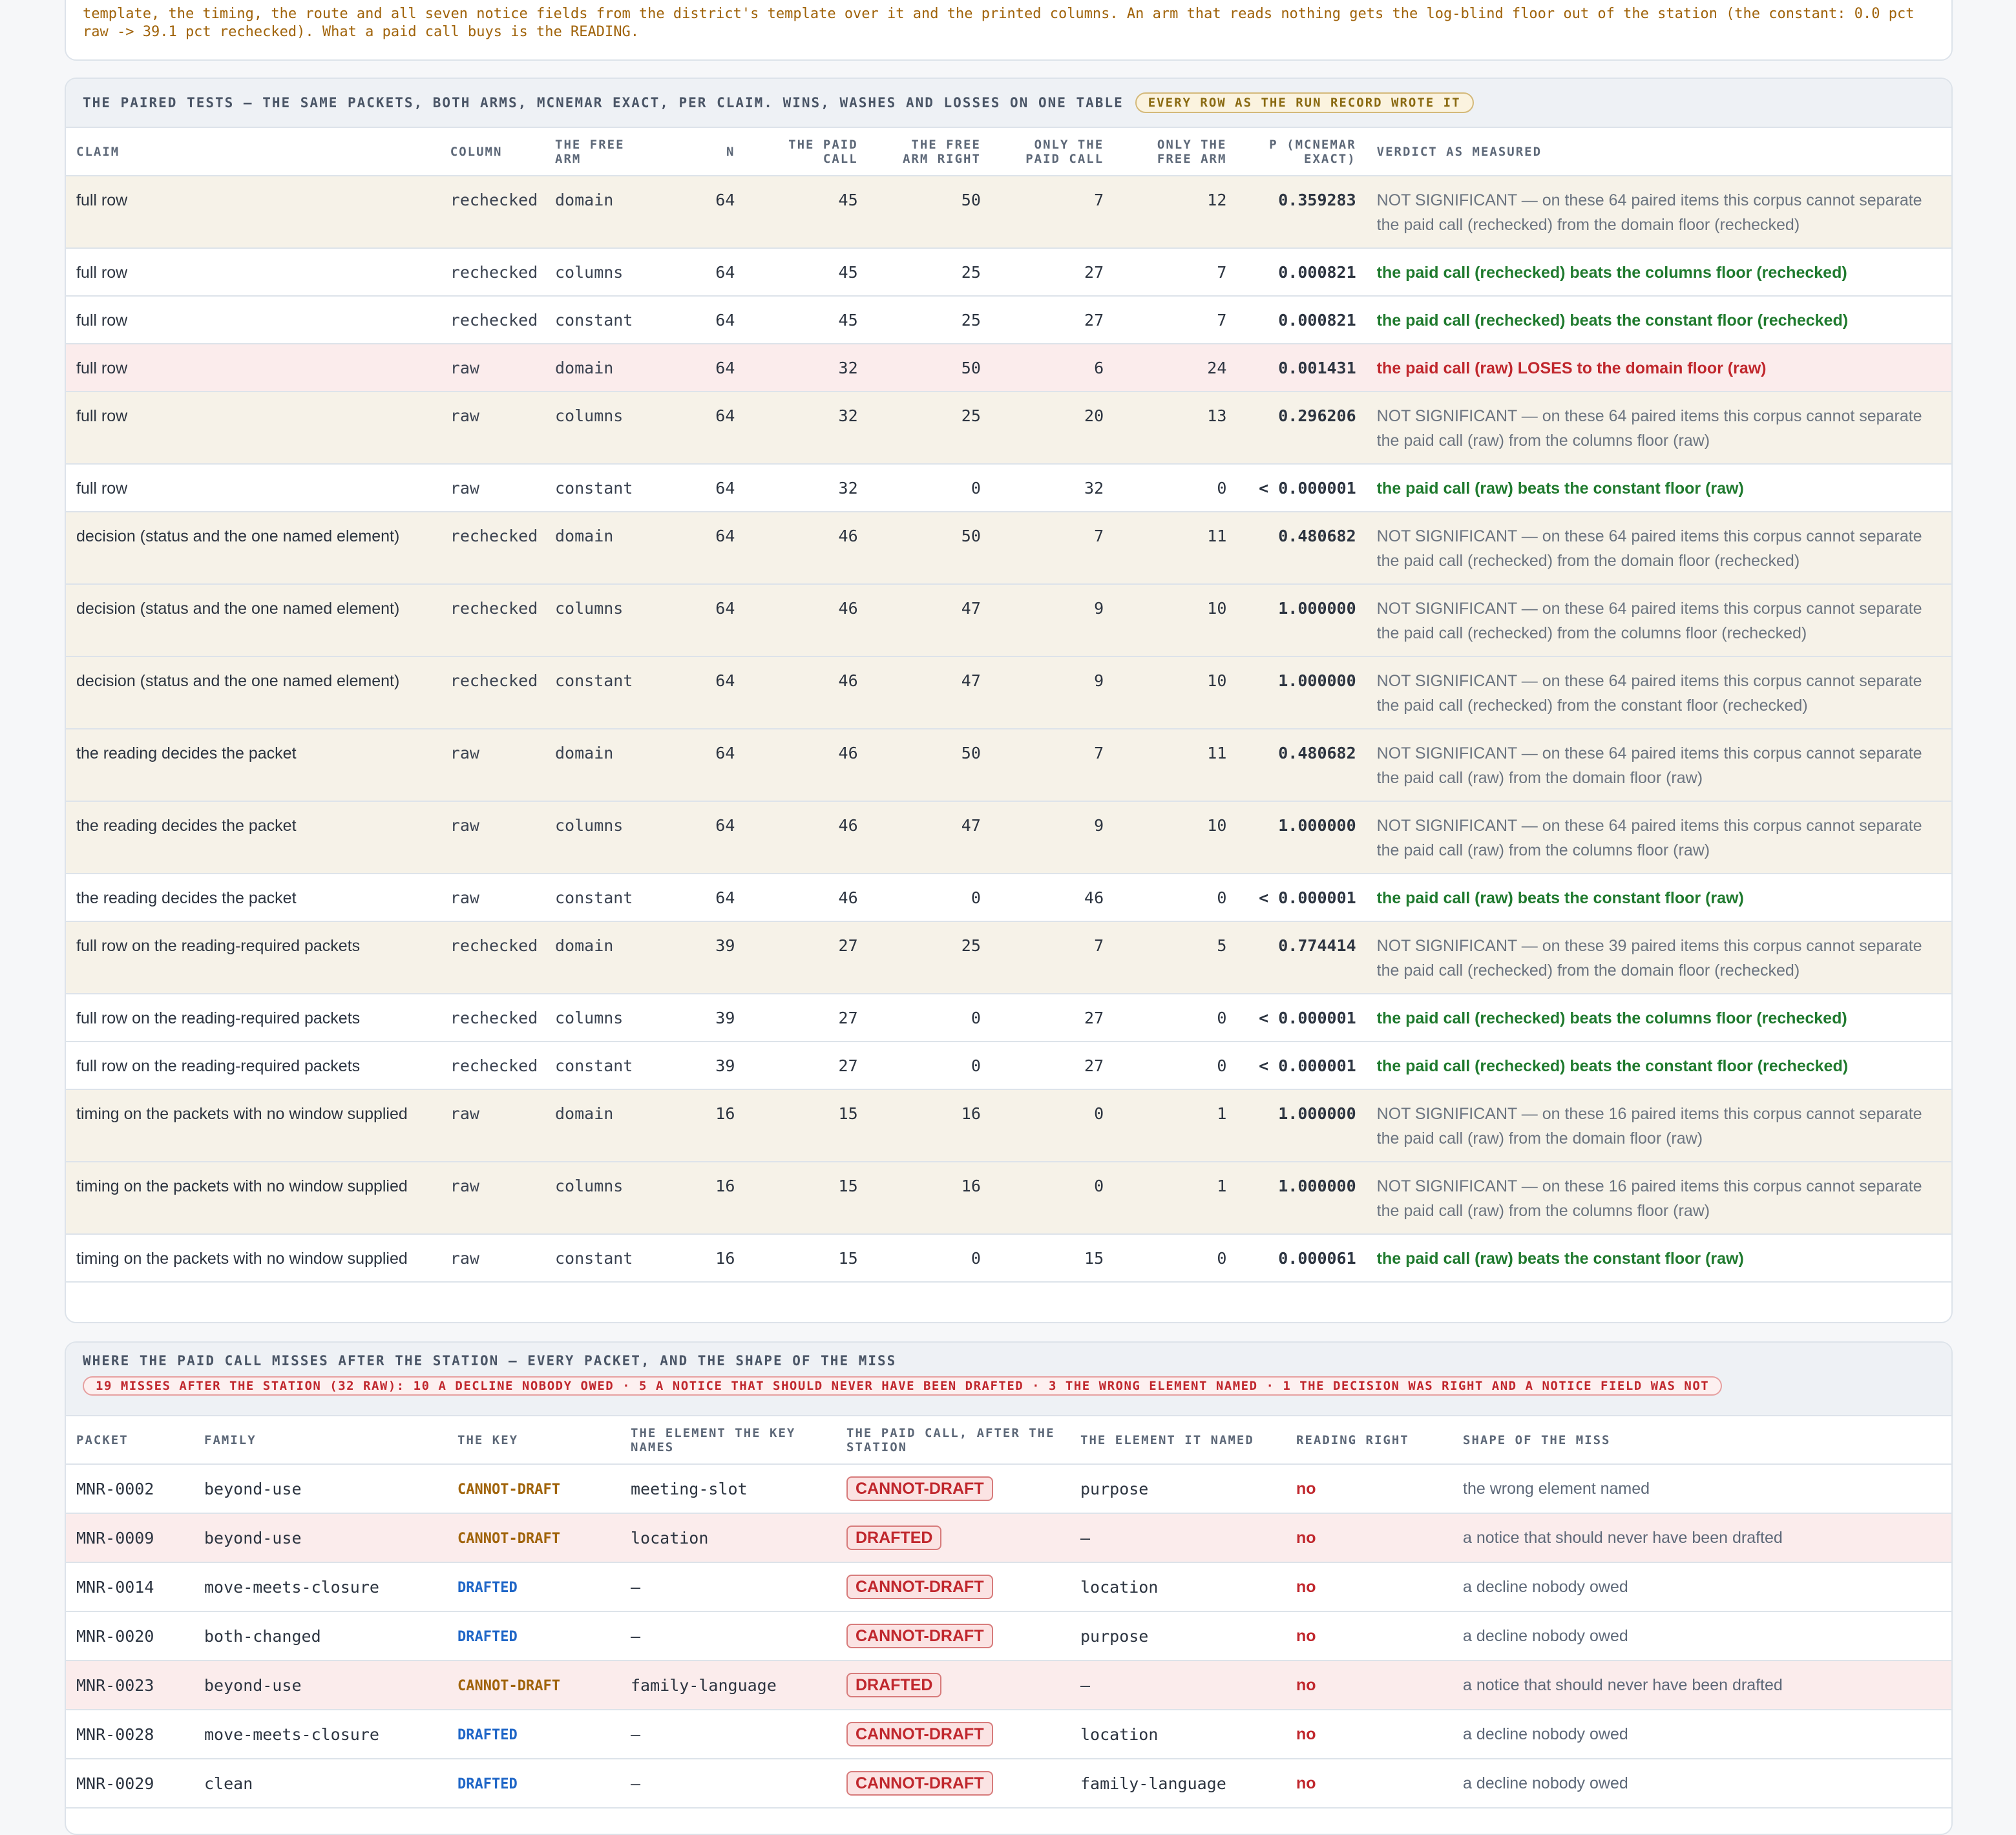  I want to click on col-only-free: ONLY THE FREE ARM, so click(1176, 152).